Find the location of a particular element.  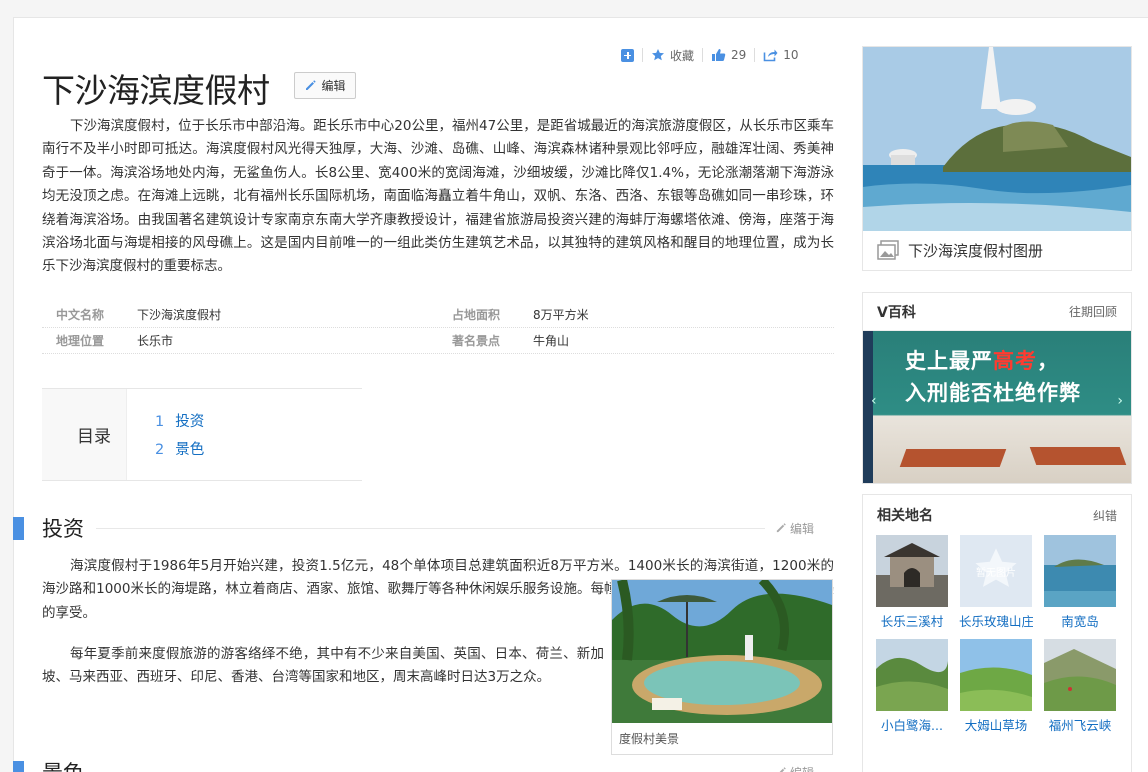

related-item: 福州飞云峡 is located at coordinates (1080, 686).